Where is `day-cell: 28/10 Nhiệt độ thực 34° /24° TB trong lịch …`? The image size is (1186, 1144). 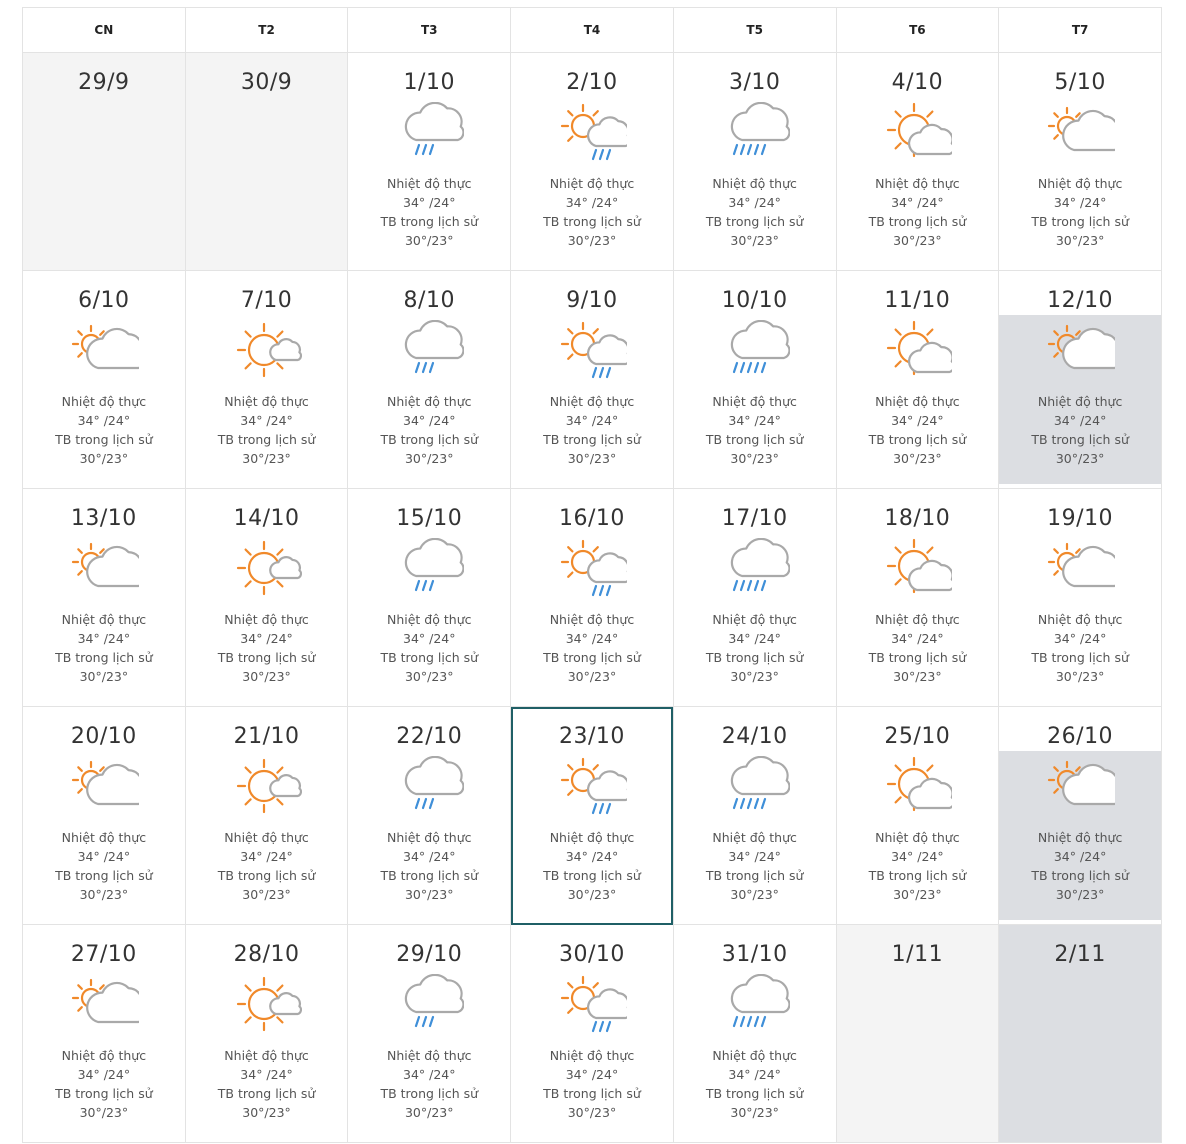
day-cell: 28/10 Nhiệt độ thực 34° /24° TB trong lịch … is located at coordinates (266, 1033).